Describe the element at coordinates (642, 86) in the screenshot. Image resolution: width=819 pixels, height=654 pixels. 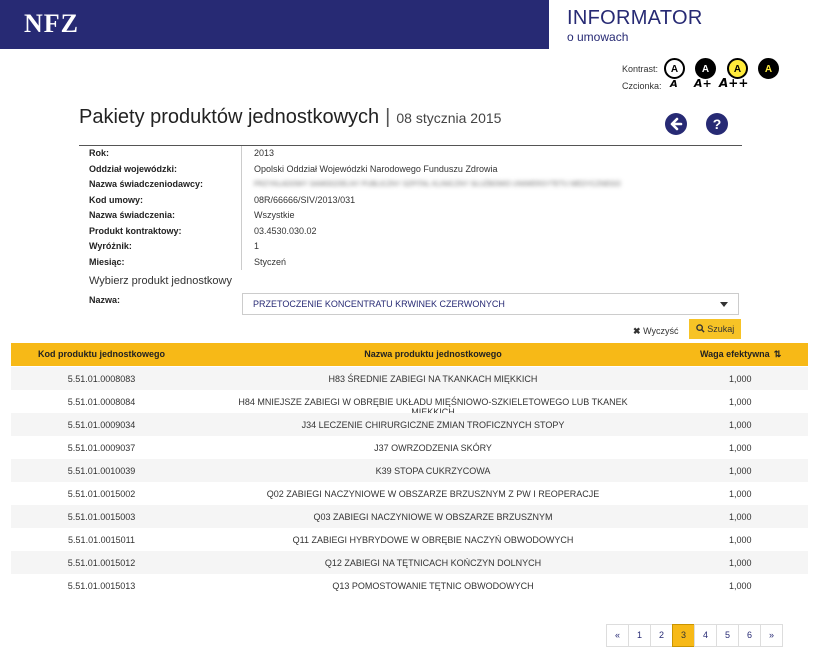
I see `font-size-label: Czcionka:` at that location.